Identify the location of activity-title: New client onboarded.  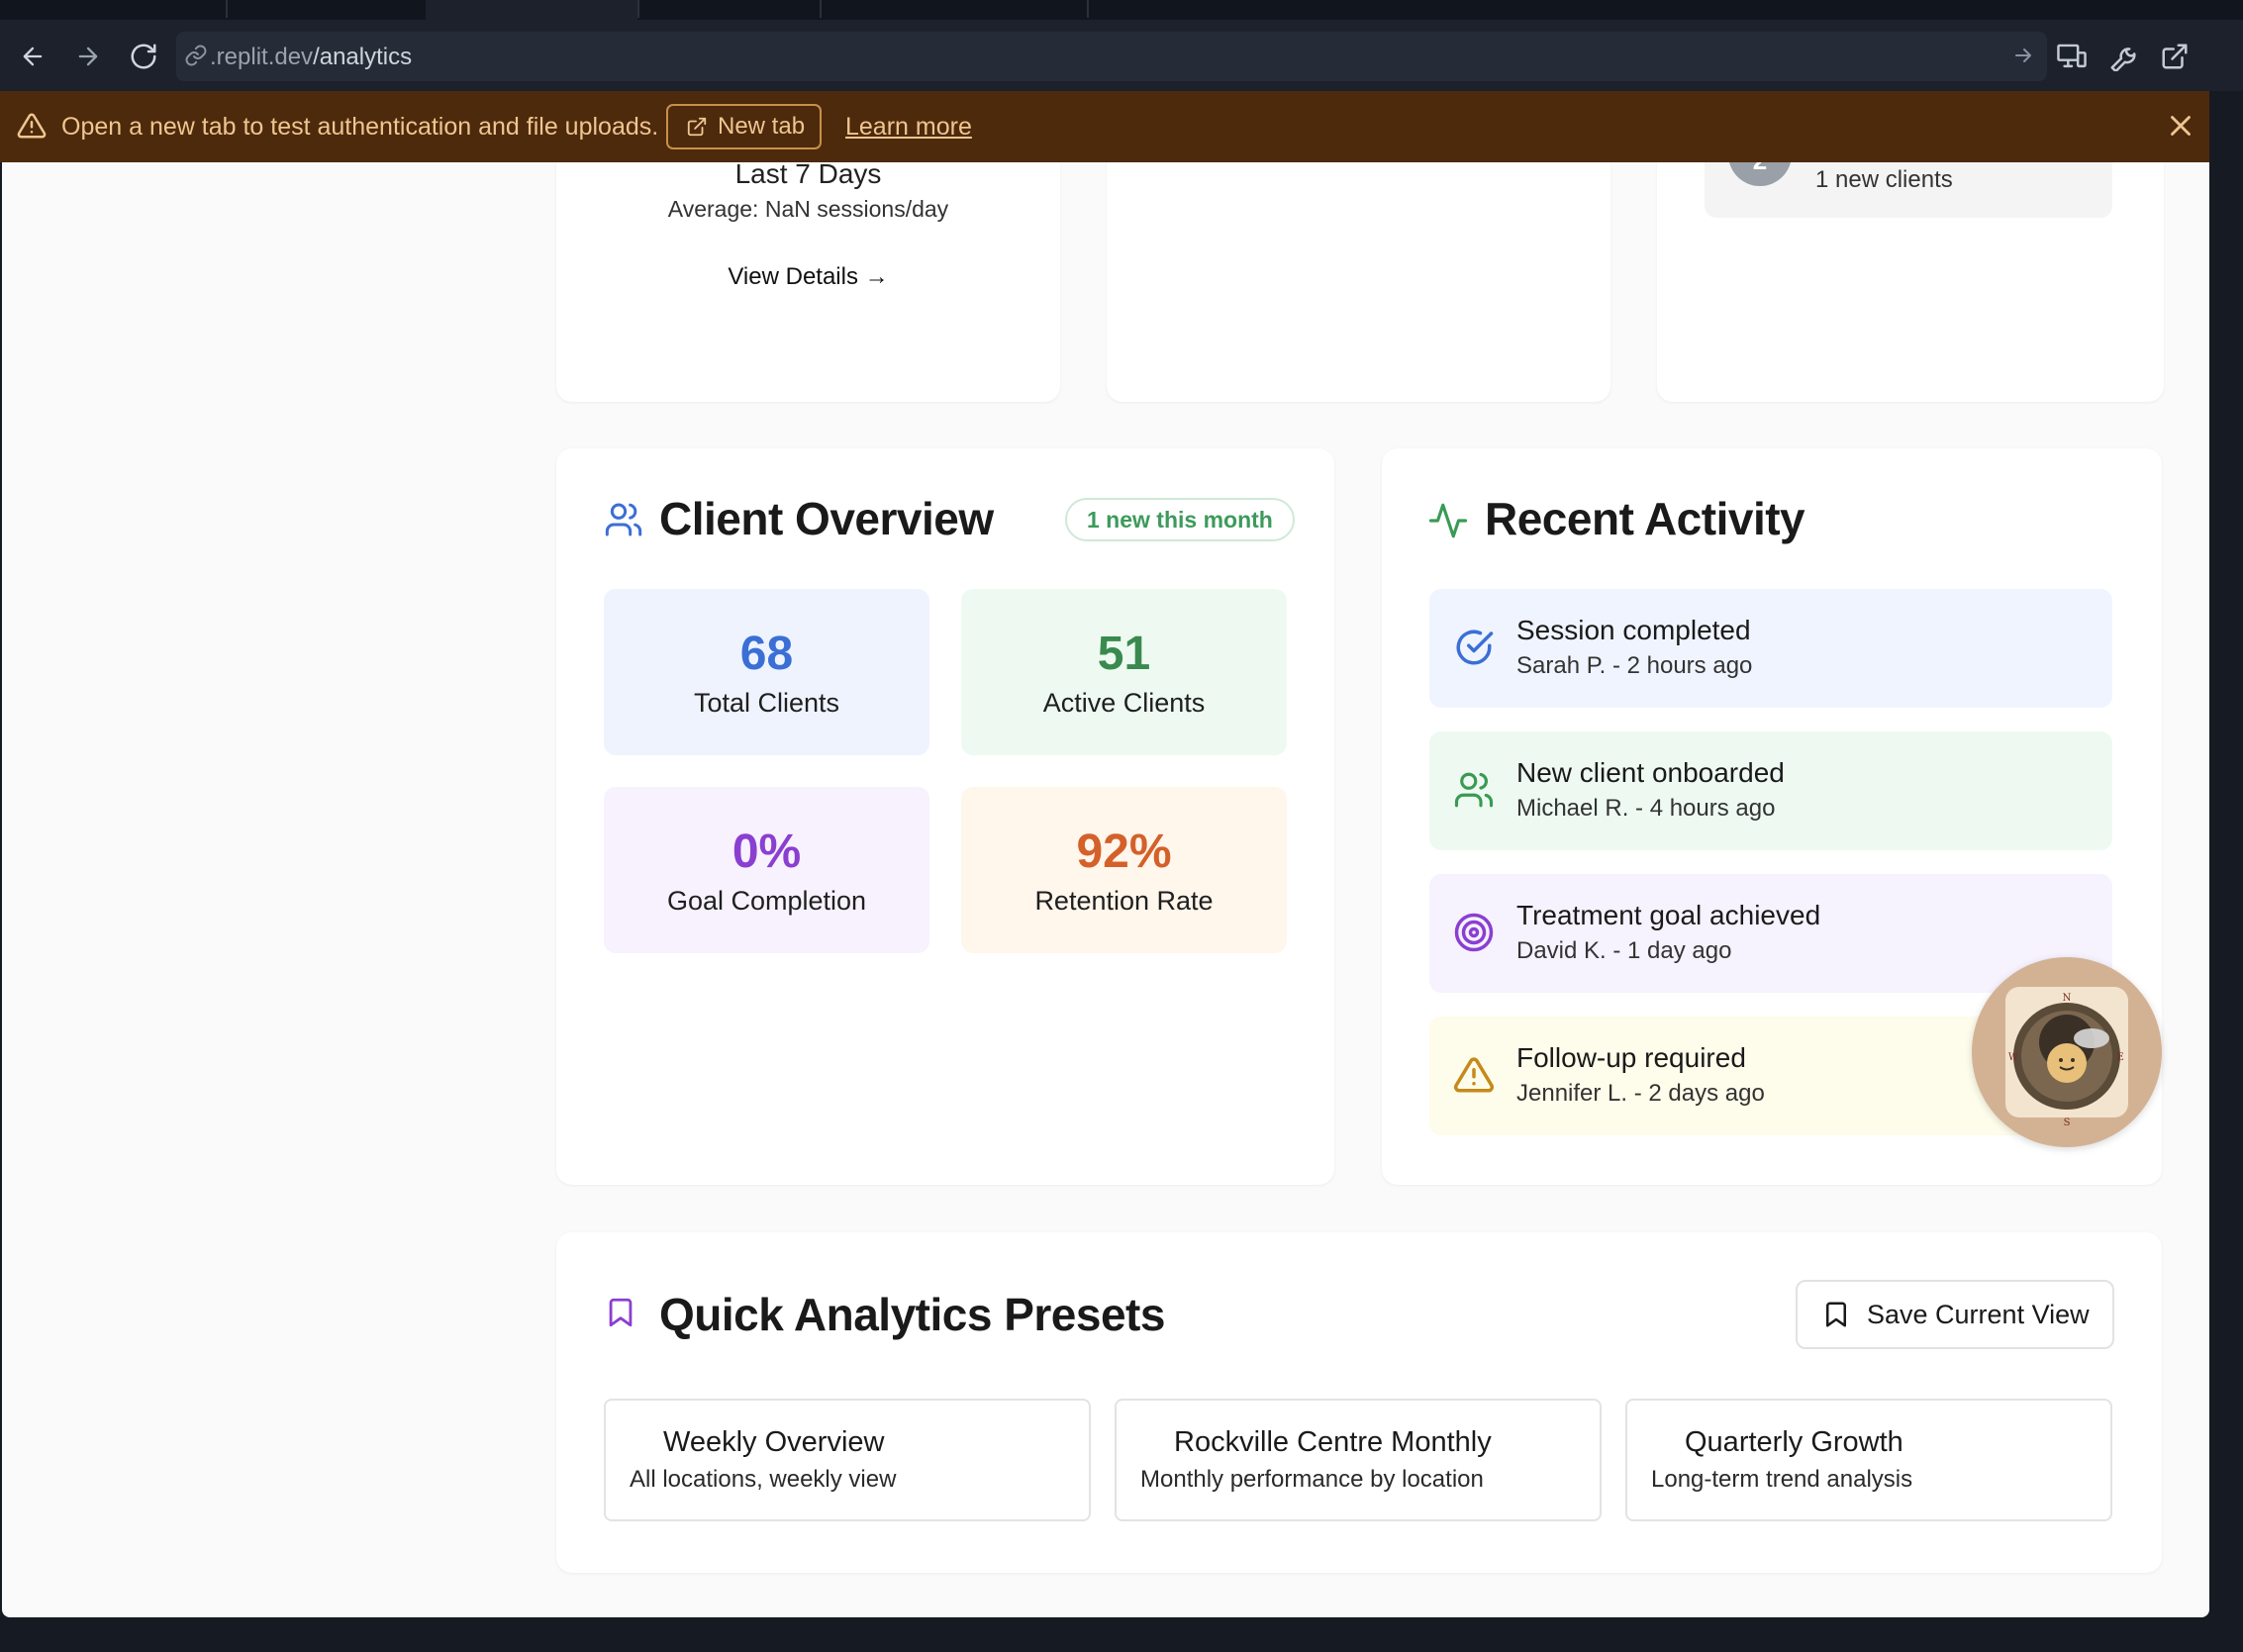
(1650, 772).